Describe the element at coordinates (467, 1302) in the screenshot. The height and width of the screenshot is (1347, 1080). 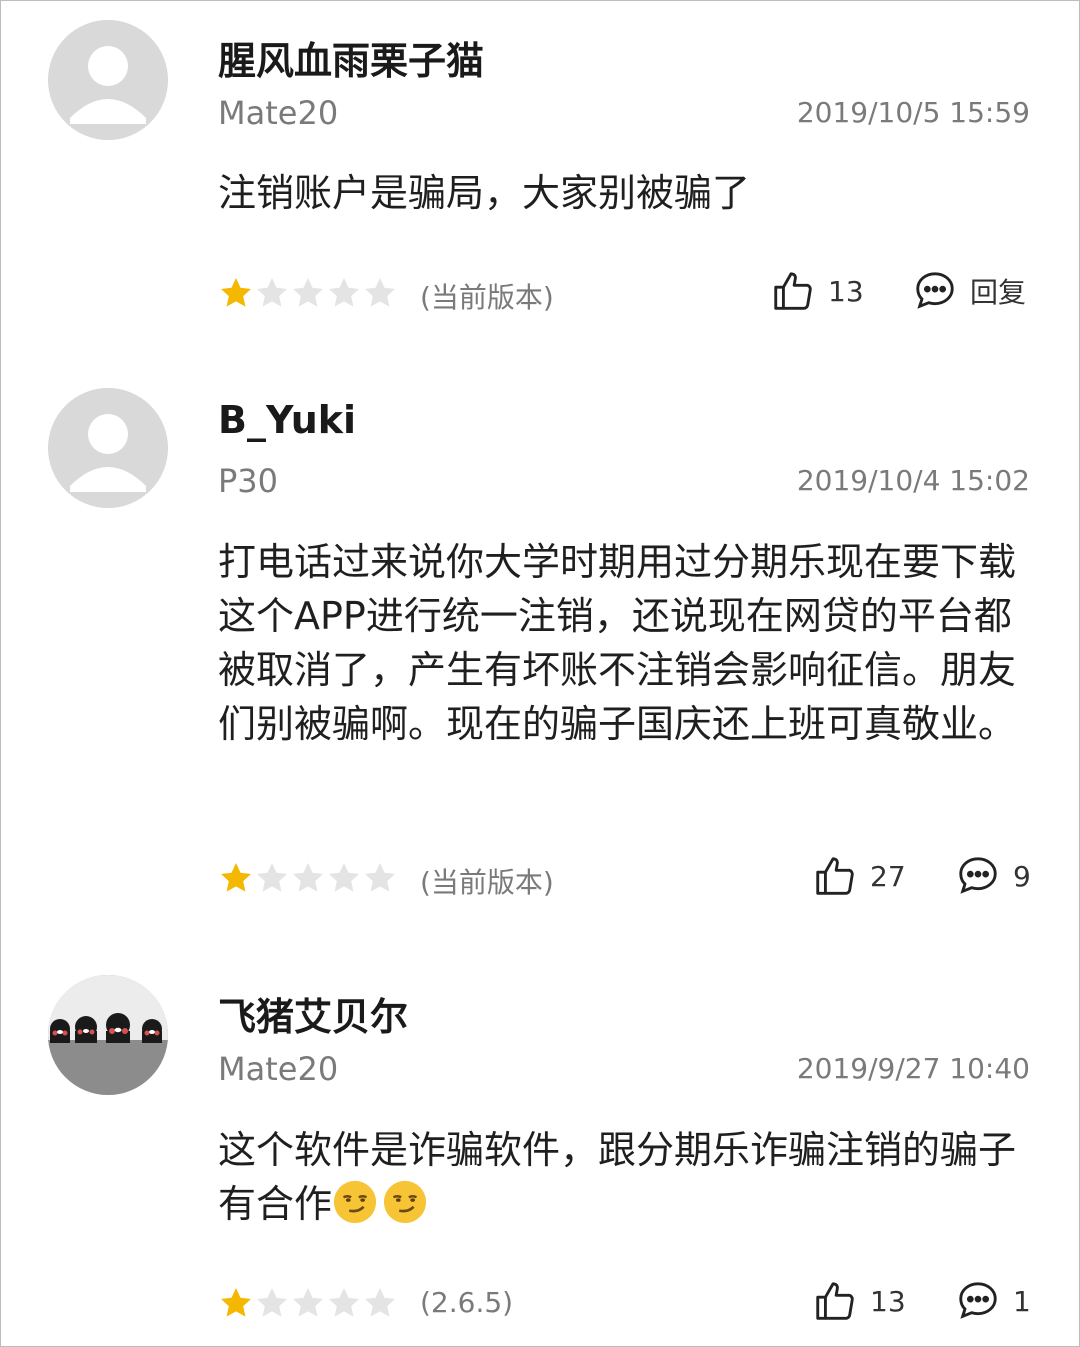
I see `app-version: (2.6.5)` at that location.